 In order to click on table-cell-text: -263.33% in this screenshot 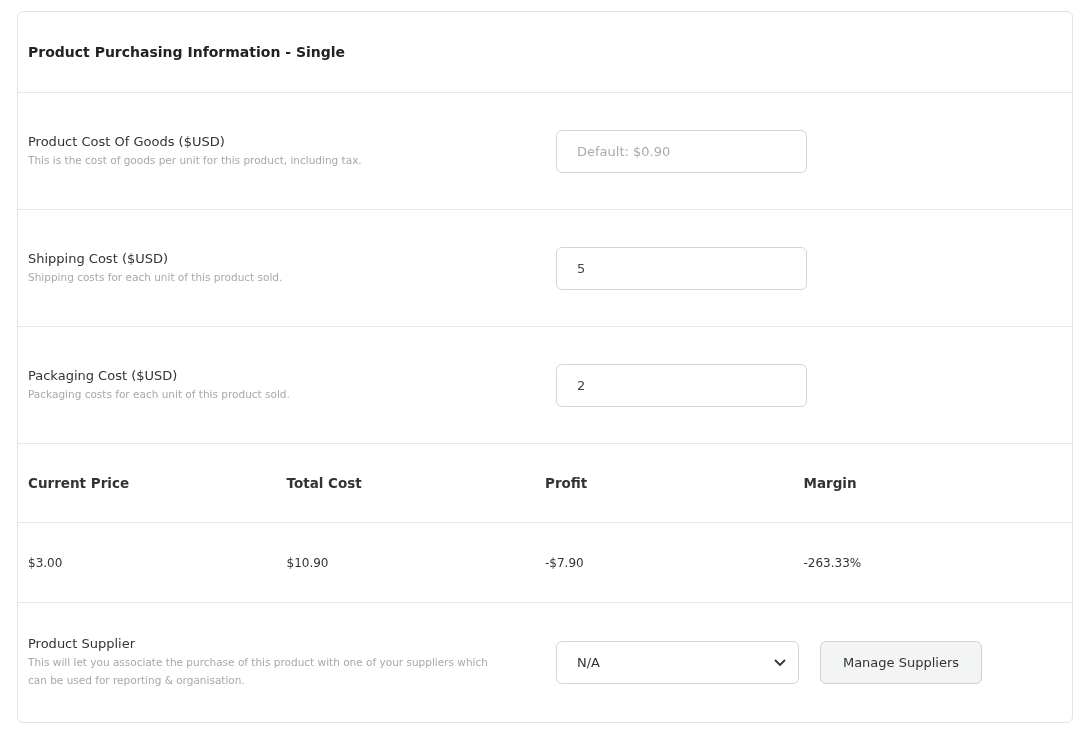, I will do `click(833, 562)`.